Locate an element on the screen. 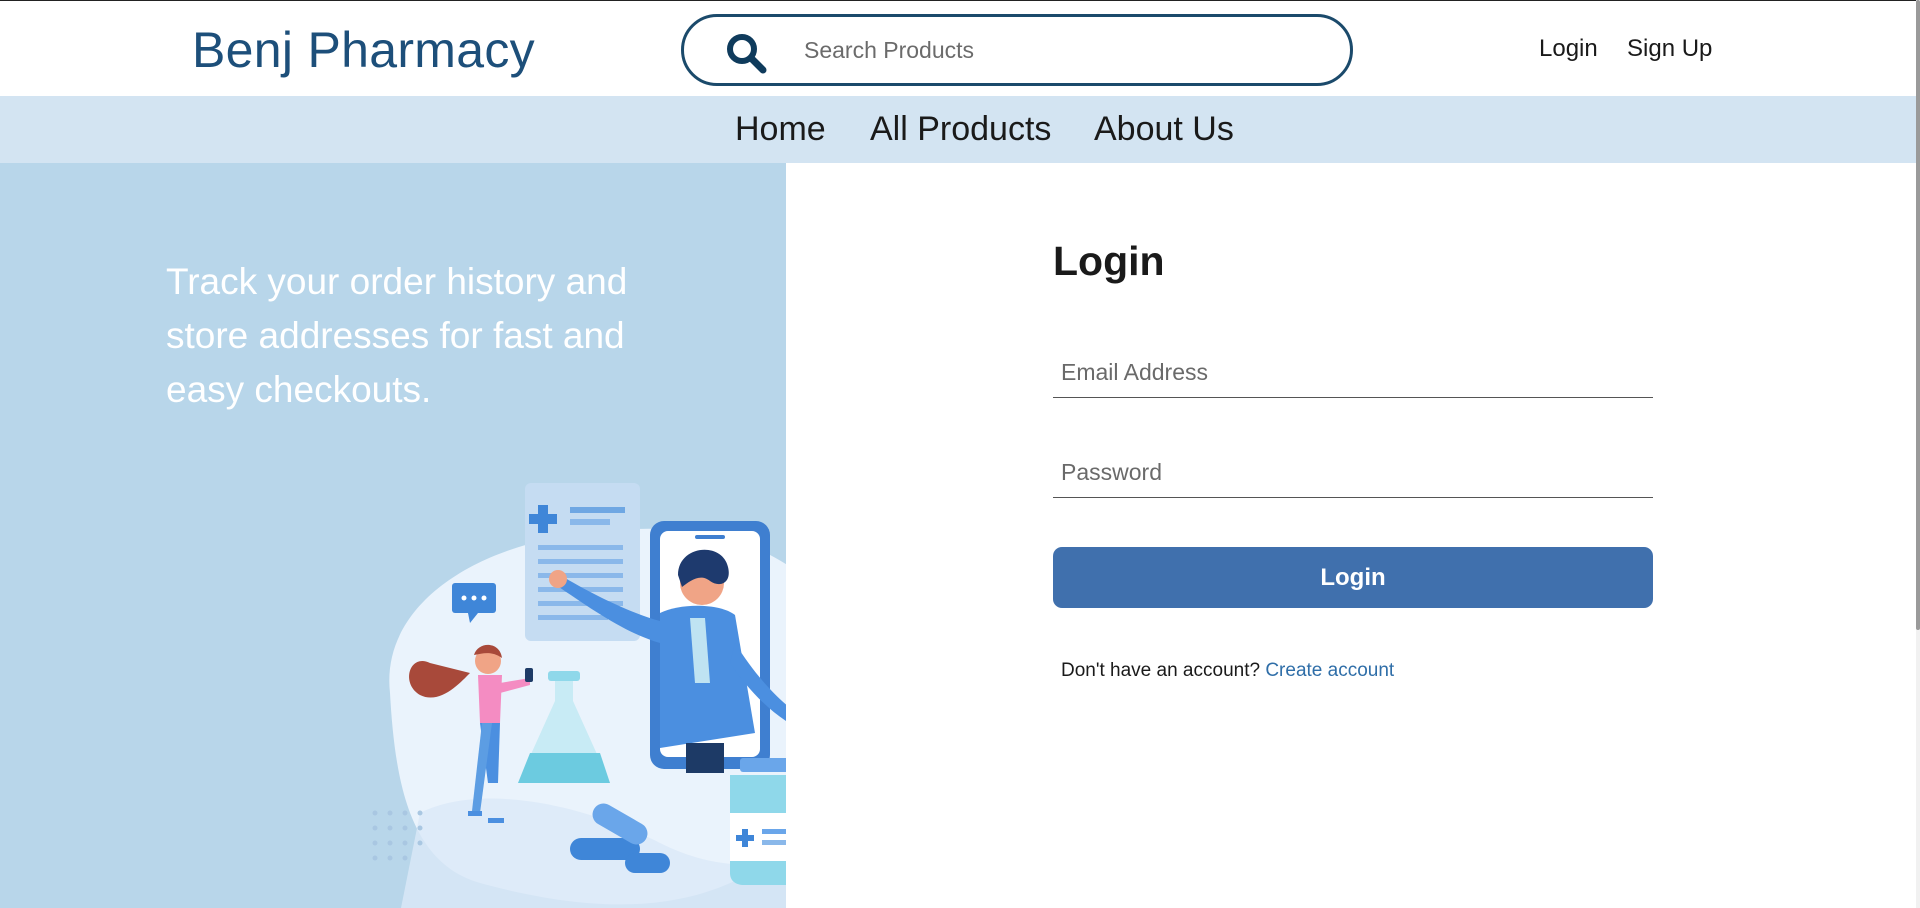 This screenshot has height=908, width=1920. search-icon is located at coordinates (746, 53).